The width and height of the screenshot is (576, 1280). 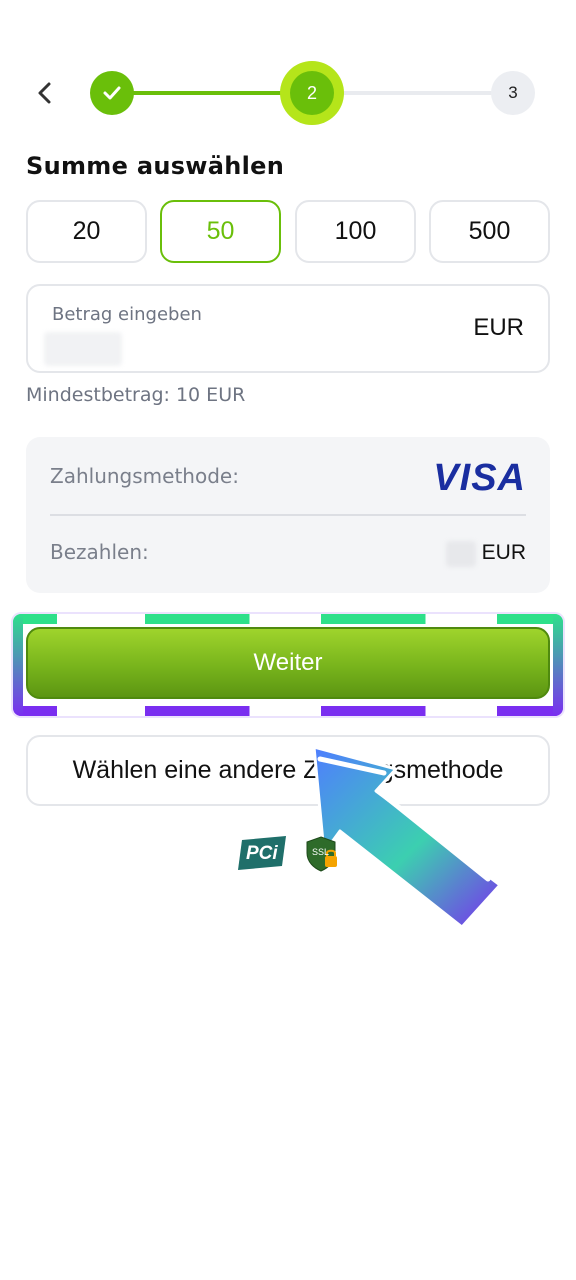 I want to click on section-title: Summe auswählen, so click(x=155, y=166).